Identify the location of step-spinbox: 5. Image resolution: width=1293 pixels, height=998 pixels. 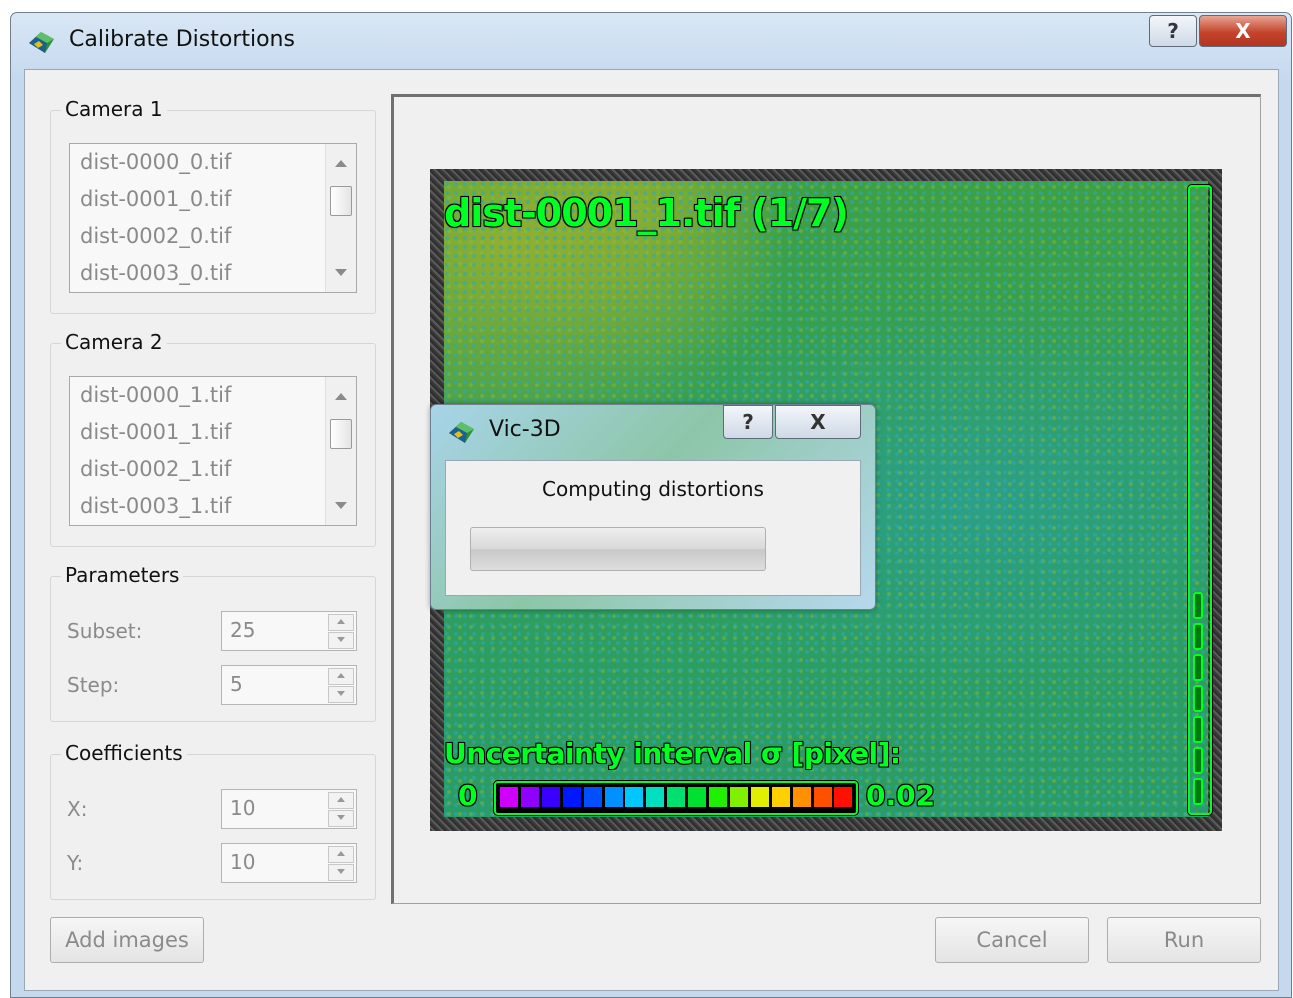
(289, 685).